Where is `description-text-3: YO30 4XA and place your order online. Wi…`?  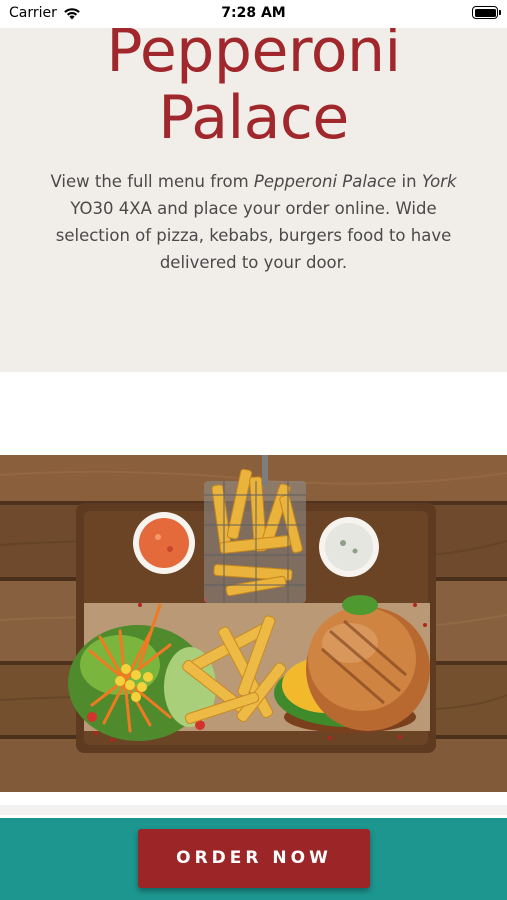
description-text-3: YO30 4XA and place your order online. Wi… is located at coordinates (253, 235).